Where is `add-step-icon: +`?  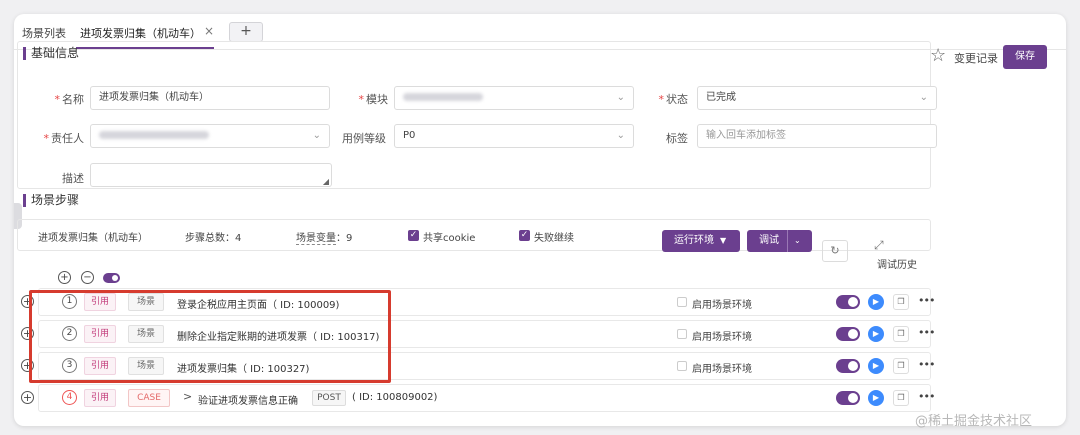
add-step-icon: + is located at coordinates (27, 397).